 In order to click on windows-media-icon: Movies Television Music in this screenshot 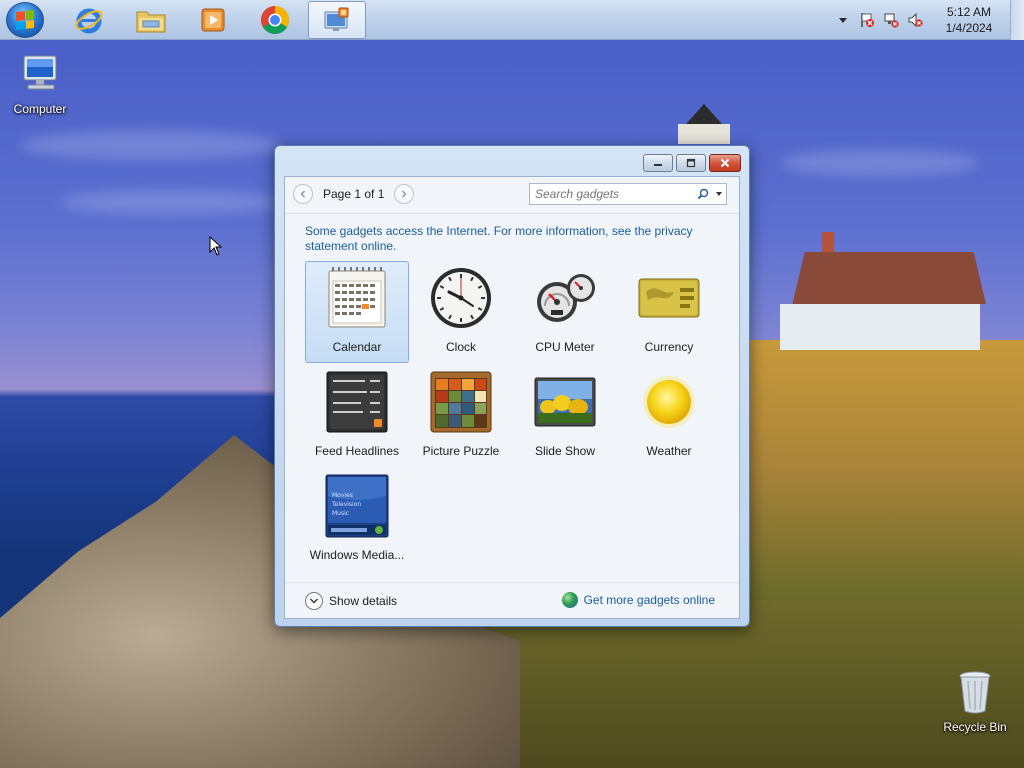, I will do `click(357, 506)`.